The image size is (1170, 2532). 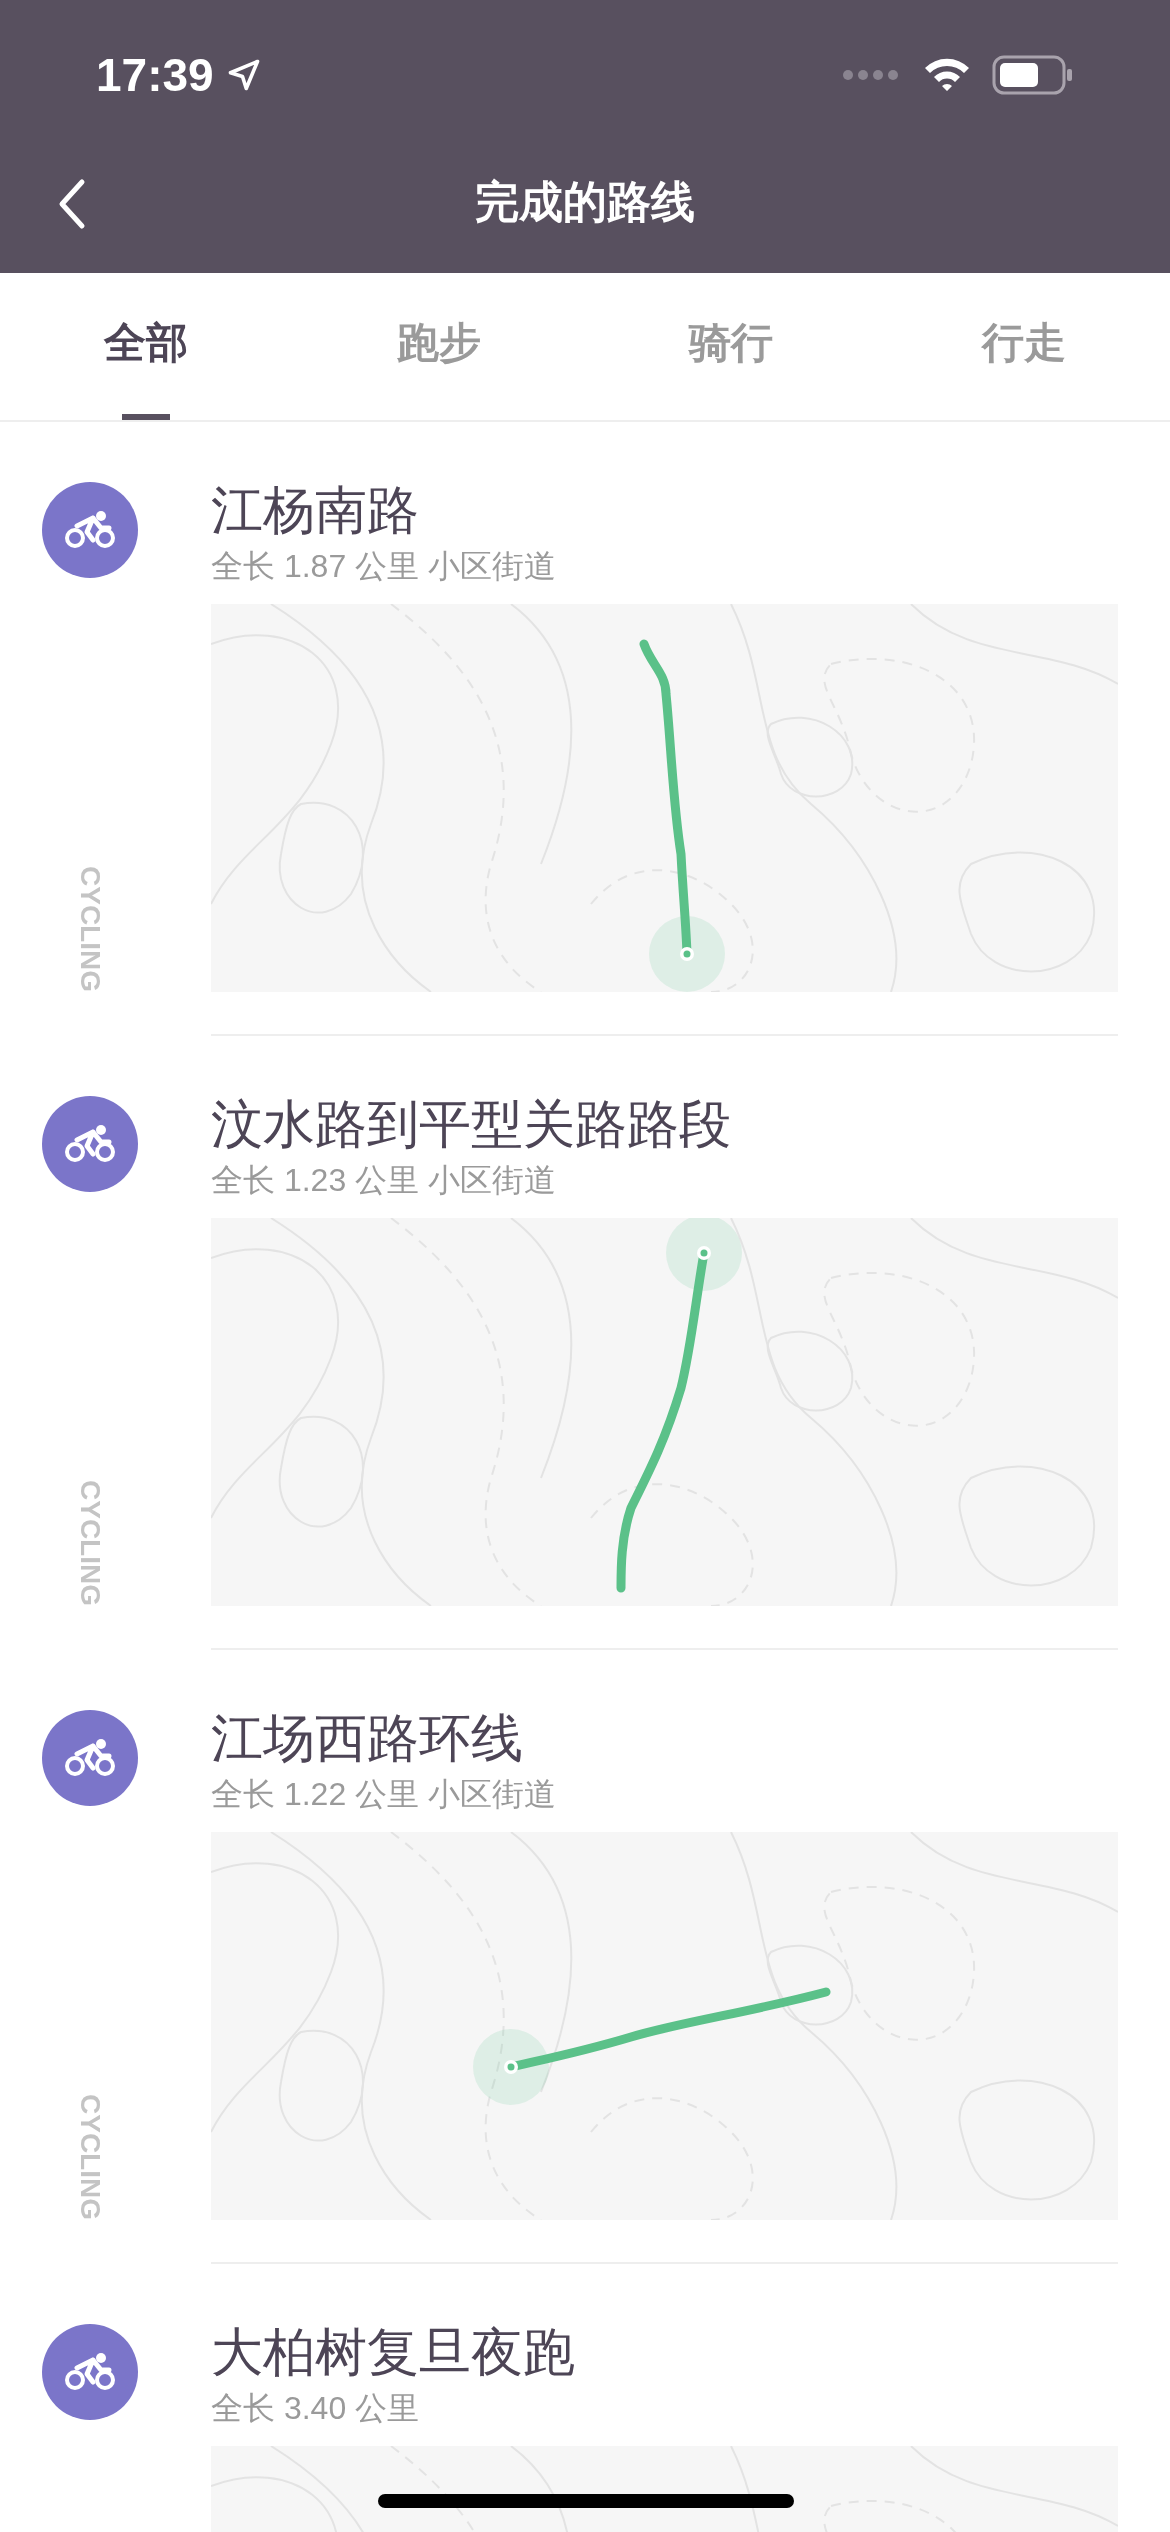 What do you see at coordinates (393, 2352) in the screenshot?
I see `route-title: 大柏树复旦夜跑` at bounding box center [393, 2352].